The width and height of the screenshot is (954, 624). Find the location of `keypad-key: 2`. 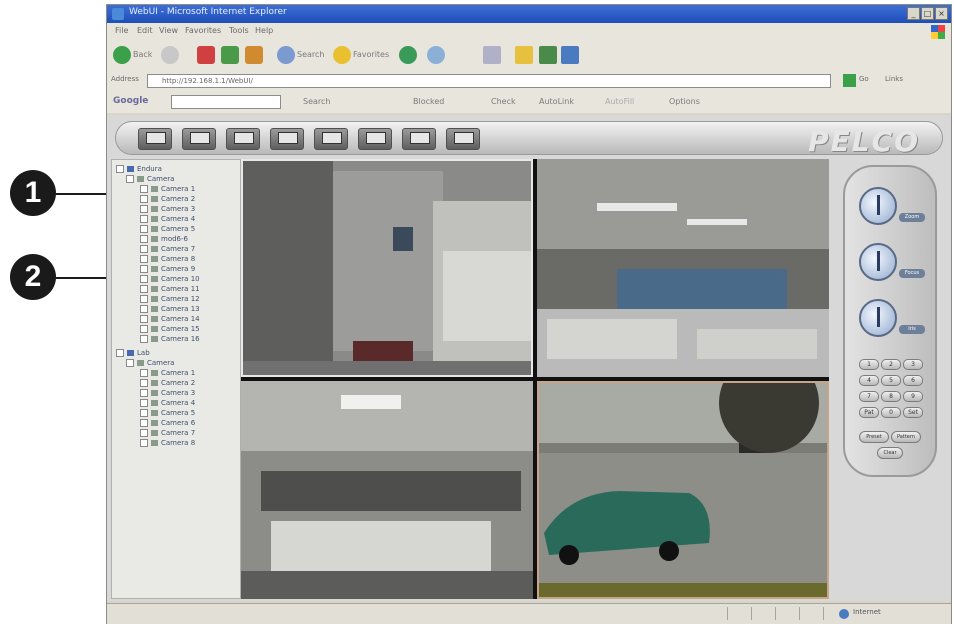

keypad-key: 2 is located at coordinates (891, 364).